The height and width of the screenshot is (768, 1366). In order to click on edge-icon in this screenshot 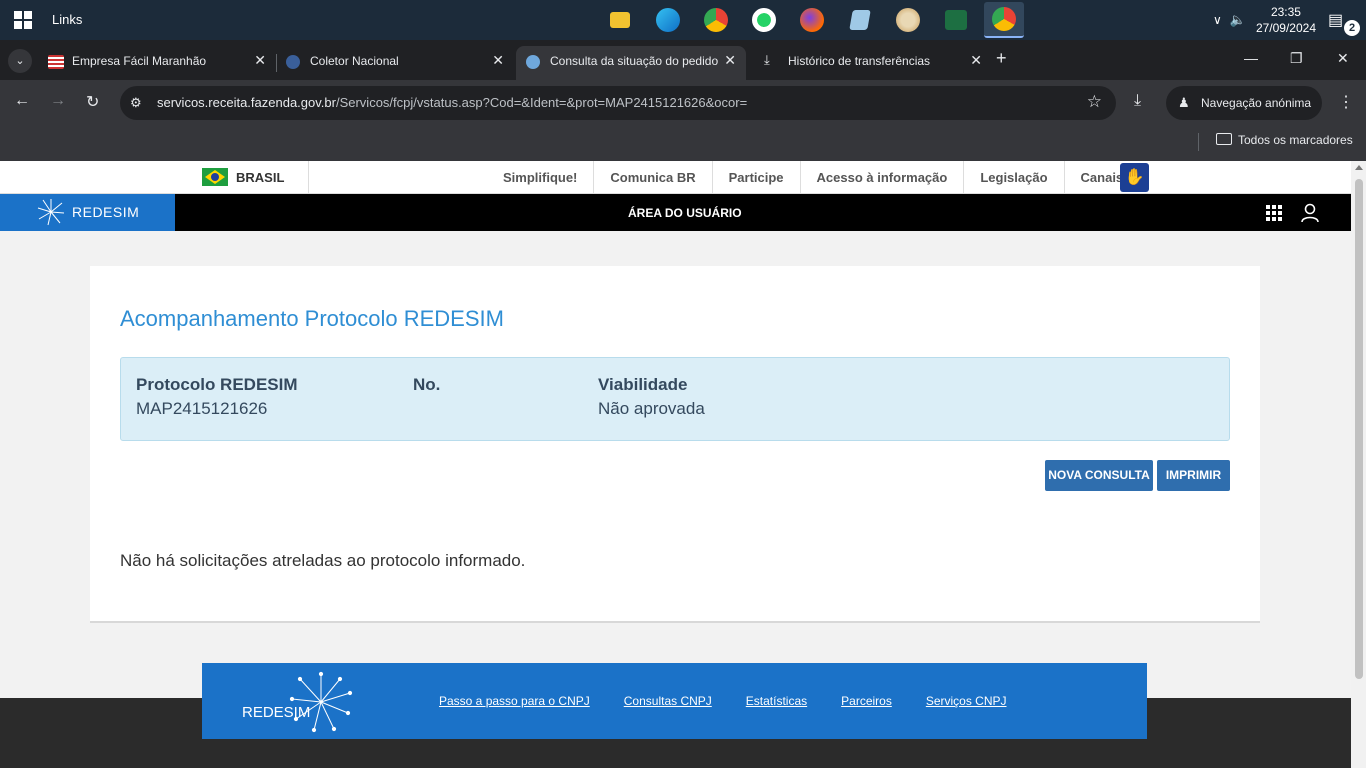, I will do `click(668, 20)`.